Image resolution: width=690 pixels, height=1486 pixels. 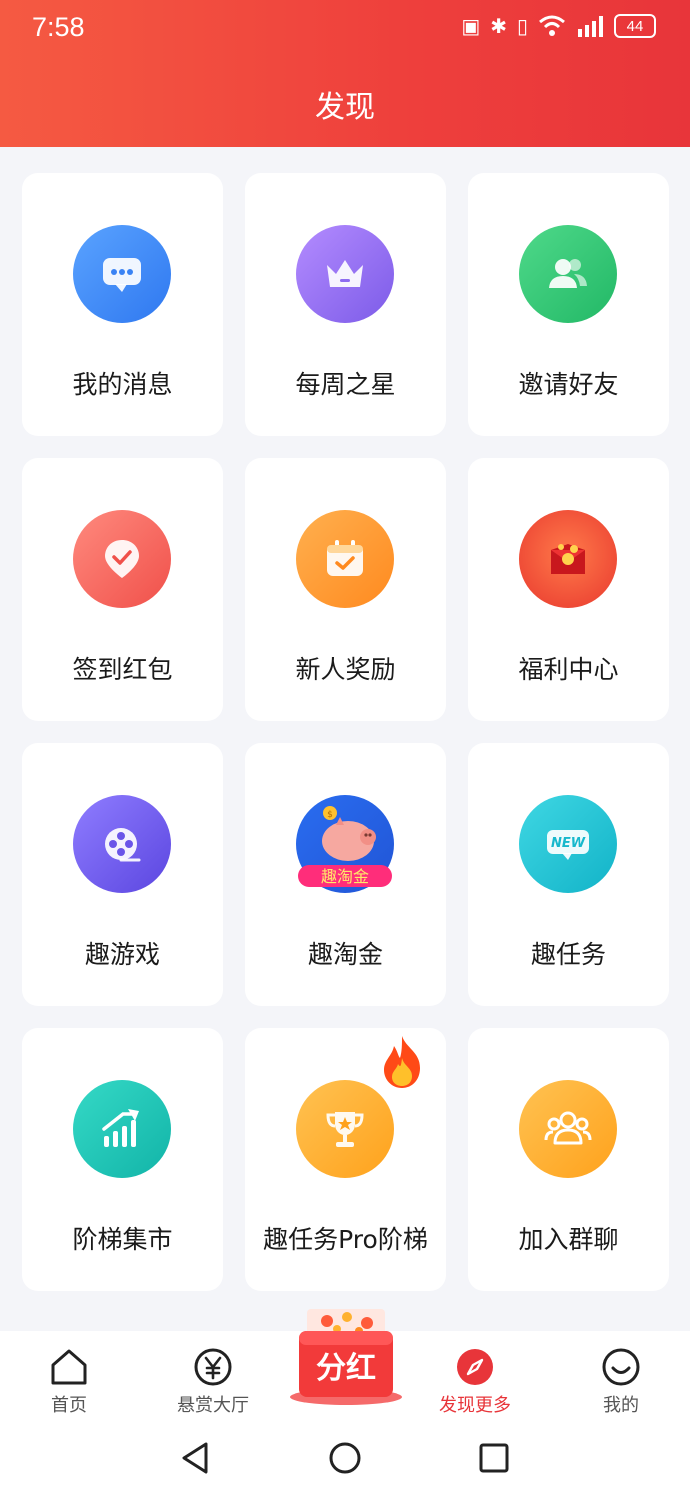 I want to click on status-icons: ▣ ✱ ▯ 44, so click(x=558, y=26).